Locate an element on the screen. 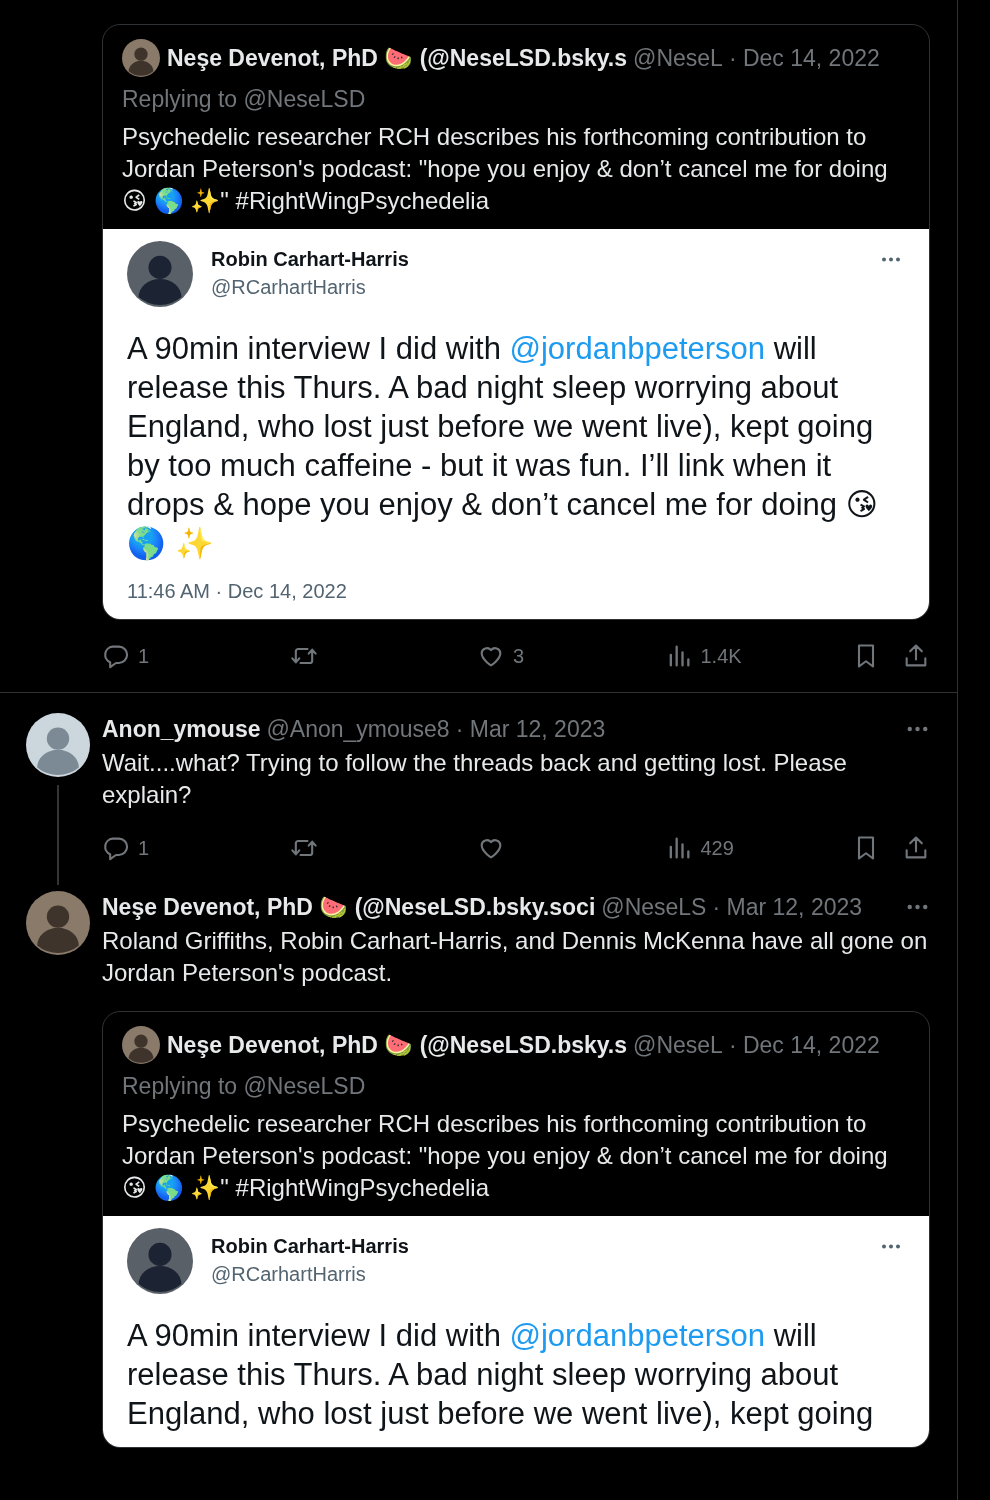  tweet-text: A 90min interview I did with @jordanbpeterson will release this Thurs. A bad night sleep worrying about England, who lost just before we went live), kept going is located at coordinates (501, 1375).